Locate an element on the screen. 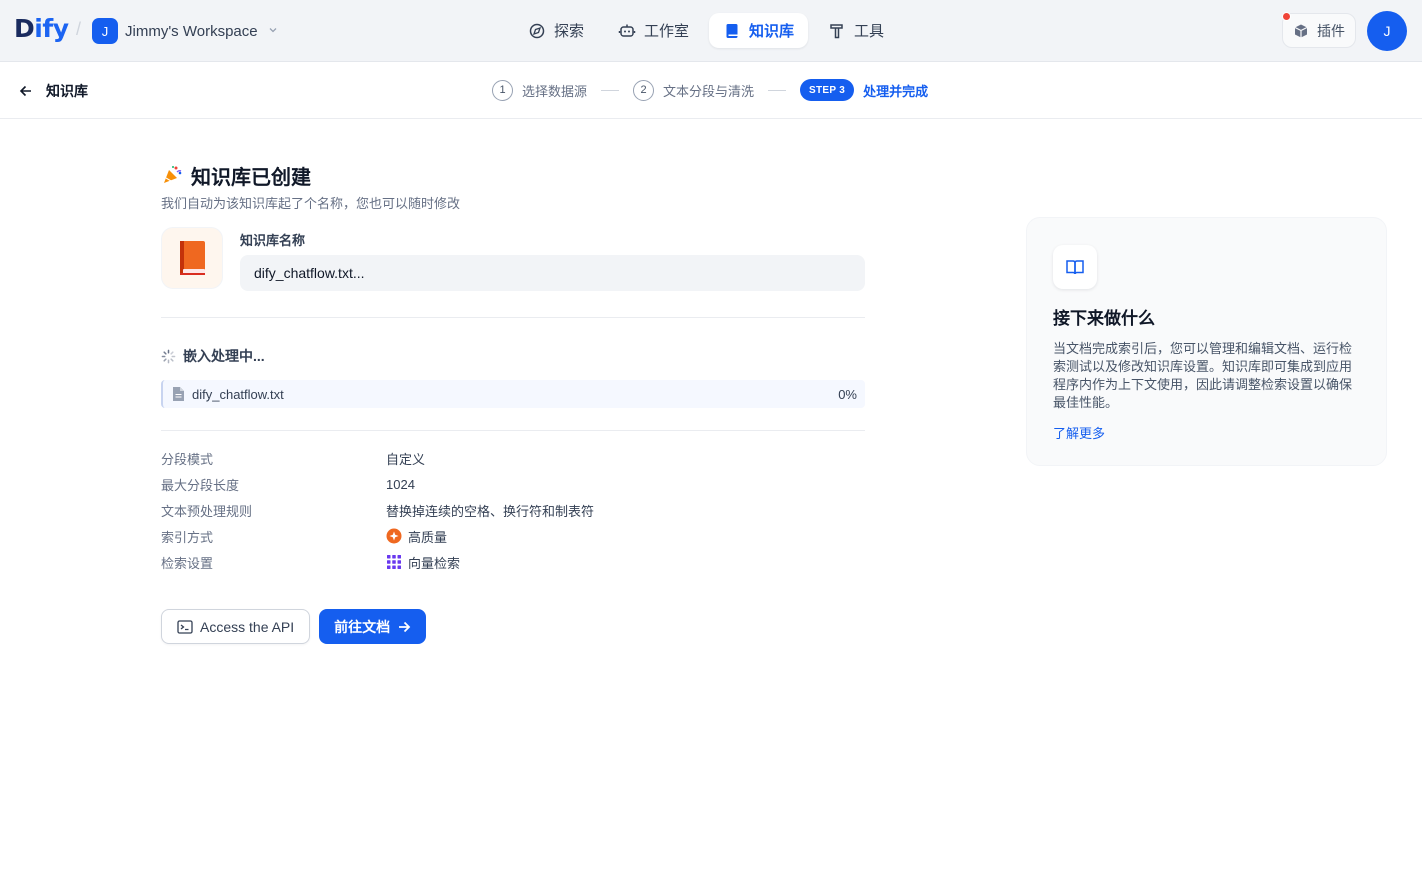 The height and width of the screenshot is (869, 1422). step-2-label: 文本分段与清洗 is located at coordinates (709, 91).